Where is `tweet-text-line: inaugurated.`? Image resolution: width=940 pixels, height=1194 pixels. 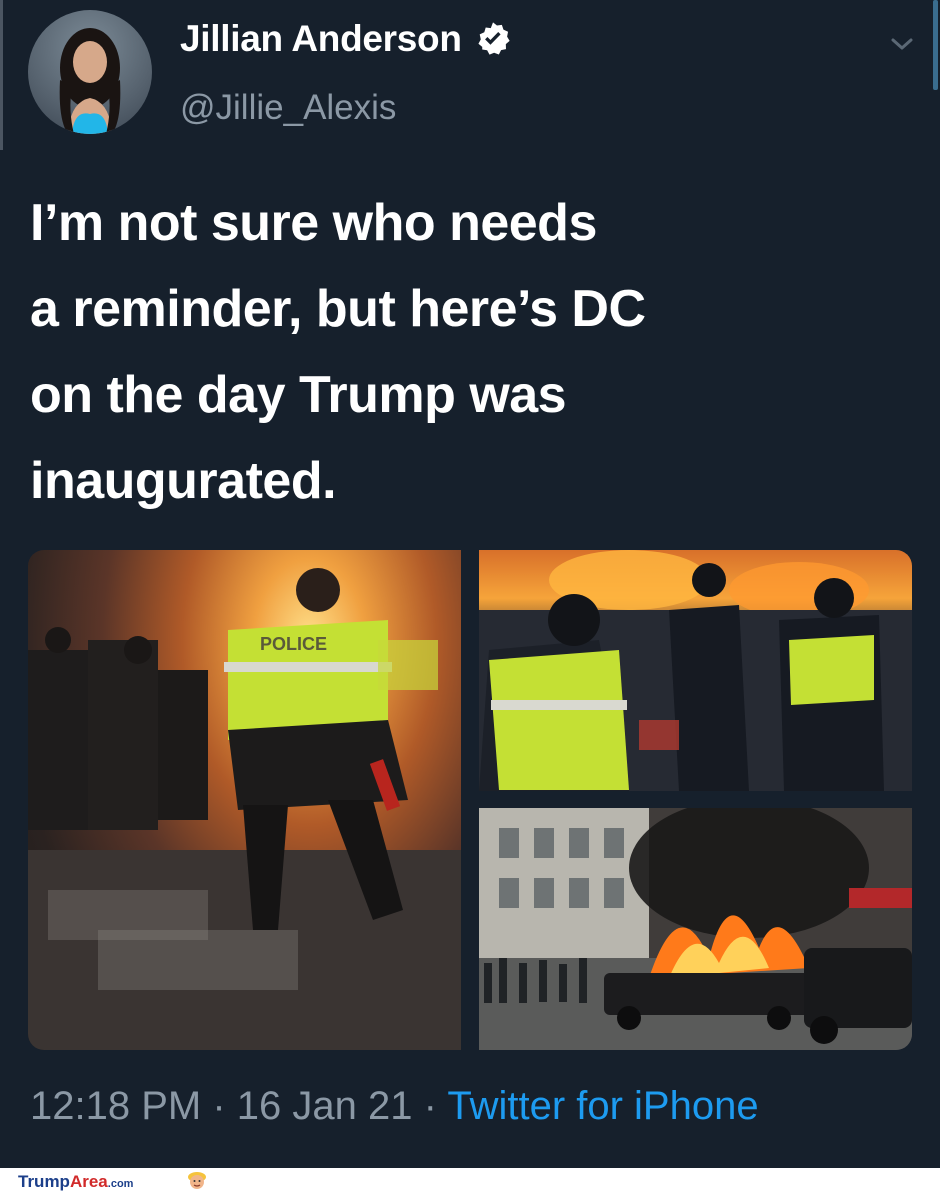 tweet-text-line: inaugurated. is located at coordinates (183, 481).